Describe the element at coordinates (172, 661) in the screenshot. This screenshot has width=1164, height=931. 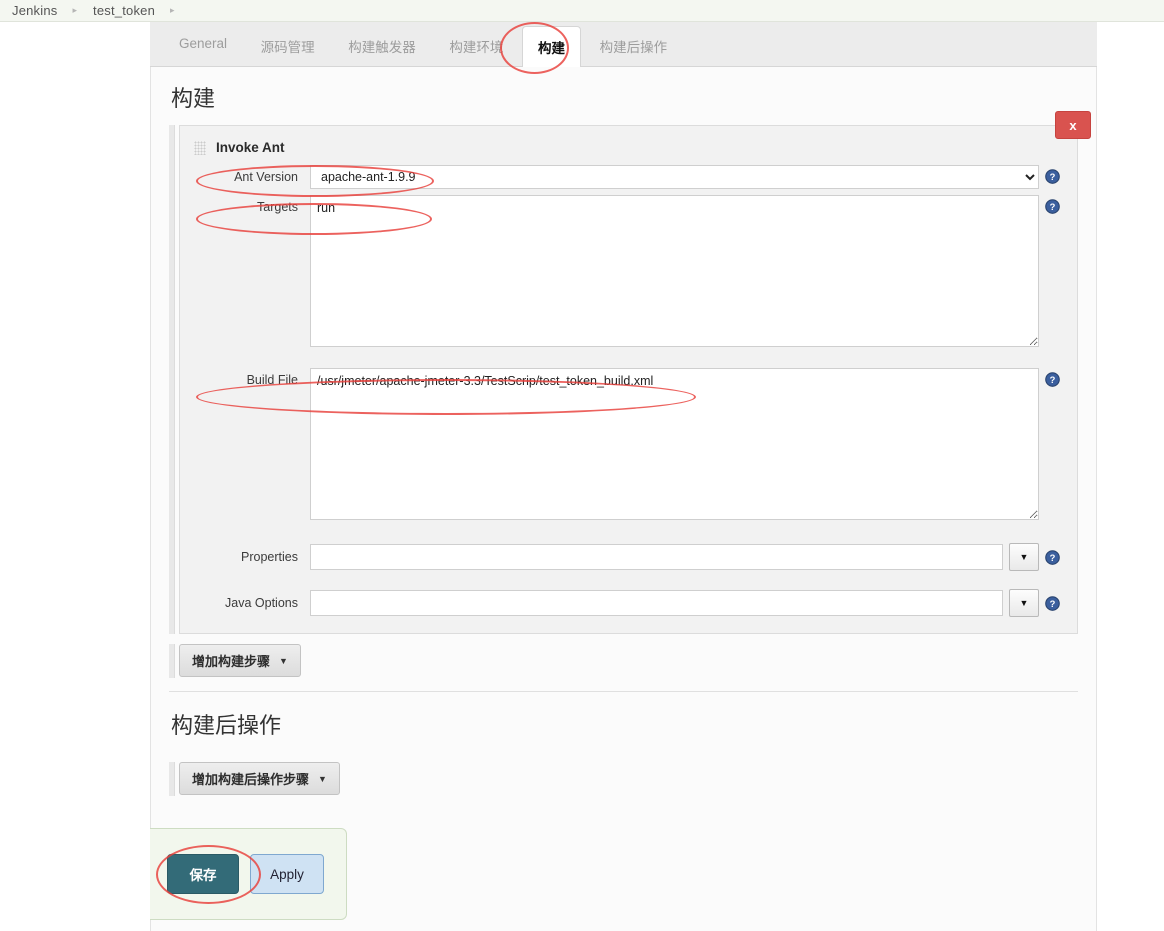
I see `add-build-step-rail` at that location.